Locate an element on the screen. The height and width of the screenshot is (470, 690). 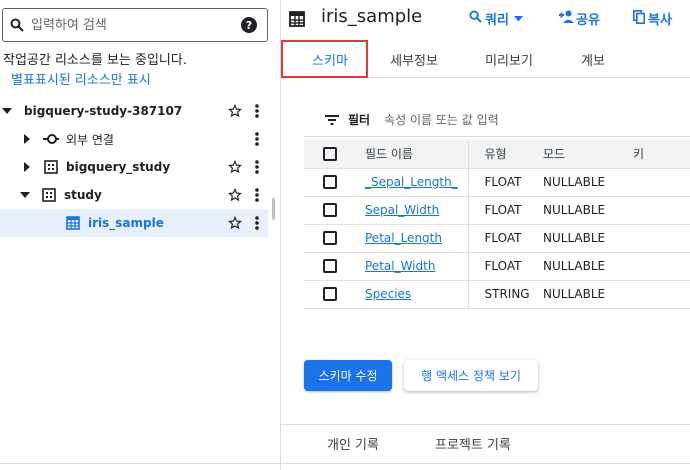
column-header-mode: 모드 is located at coordinates (588, 154).